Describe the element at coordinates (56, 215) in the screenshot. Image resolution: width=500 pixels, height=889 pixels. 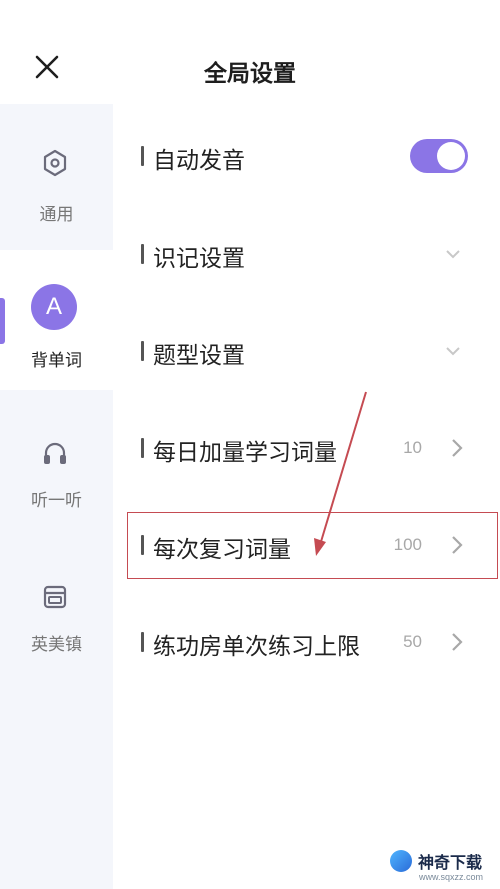
I see `sidebar-item-label: 通用` at that location.